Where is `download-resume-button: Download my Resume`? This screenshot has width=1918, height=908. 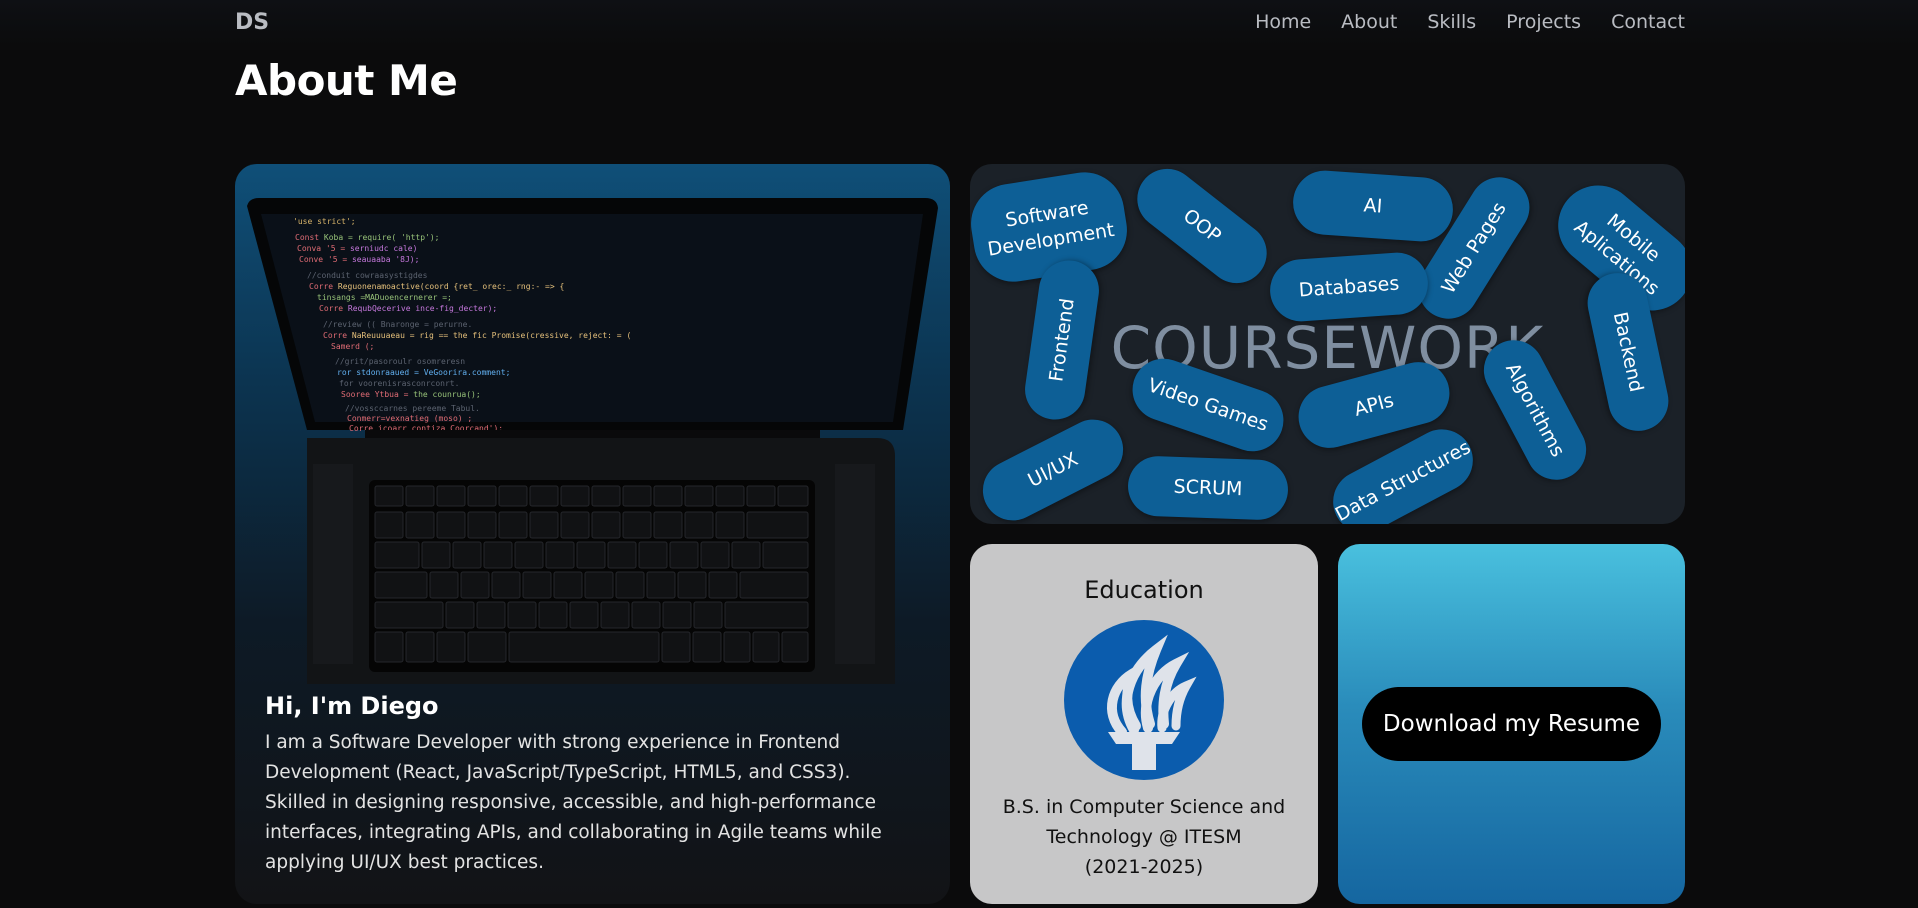
download-resume-button: Download my Resume is located at coordinates (1511, 724).